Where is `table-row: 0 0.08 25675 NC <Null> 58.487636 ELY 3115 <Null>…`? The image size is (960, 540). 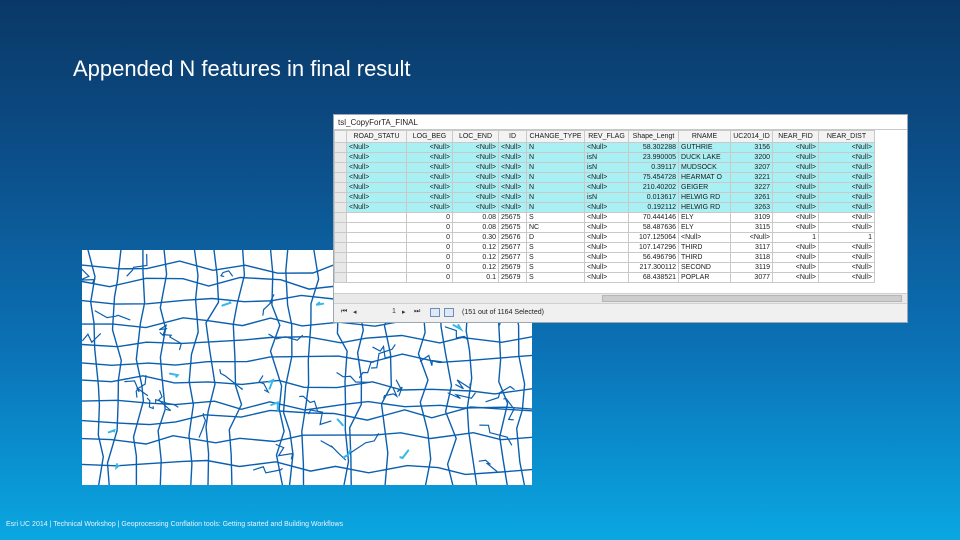 table-row: 0 0.08 25675 NC <Null> 58.487636 ELY 3115 <Null>… is located at coordinates (604, 227).